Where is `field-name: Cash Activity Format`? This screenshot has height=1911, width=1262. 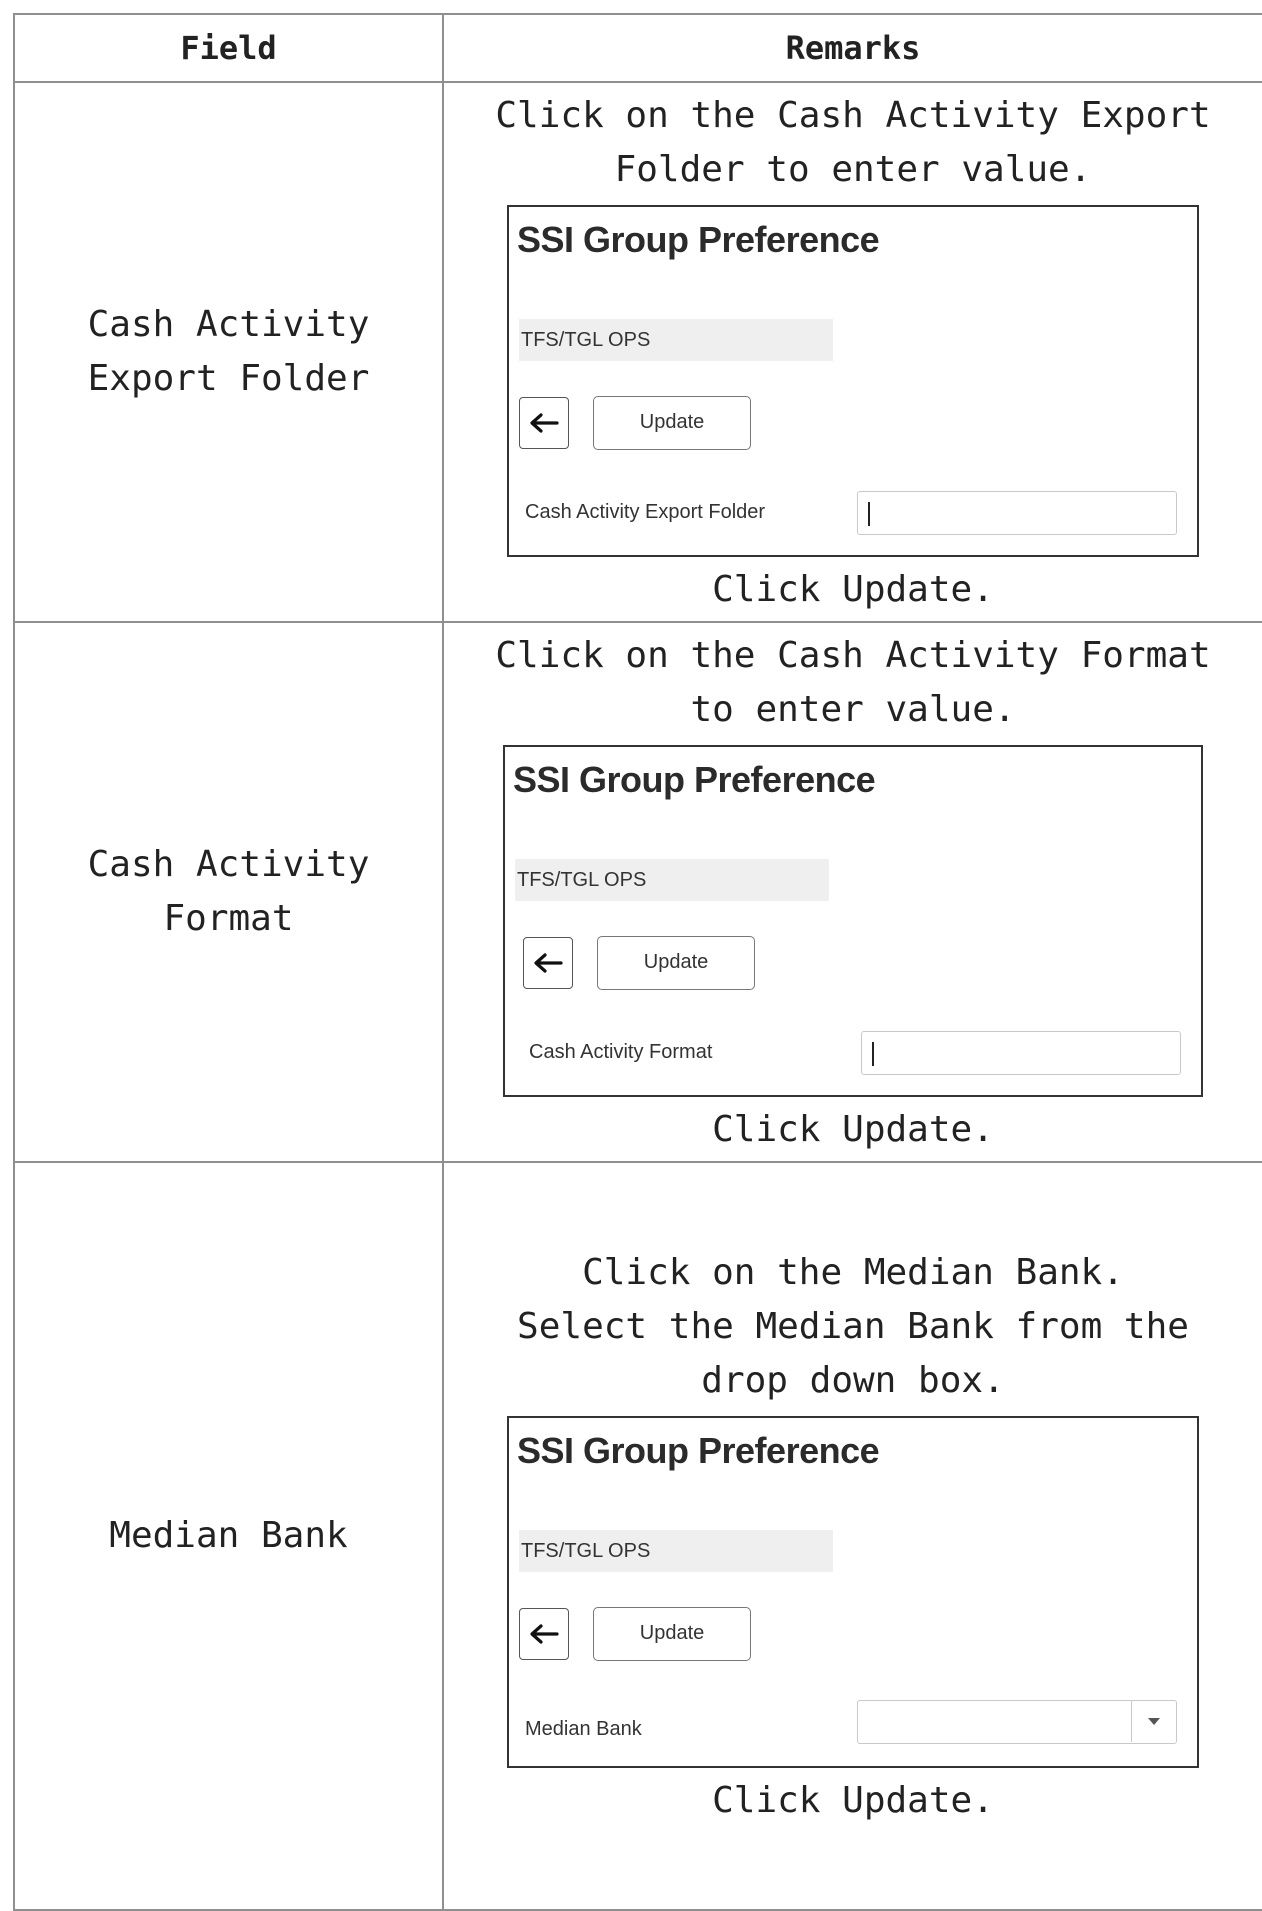 field-name: Cash Activity Format is located at coordinates (228, 892).